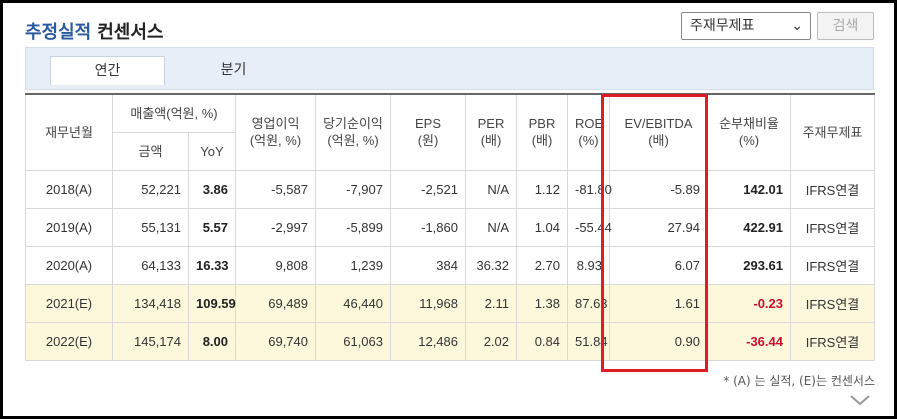 This screenshot has height=419, width=897. What do you see at coordinates (491, 265) in the screenshot?
I see `cell-per: 36.32` at bounding box center [491, 265].